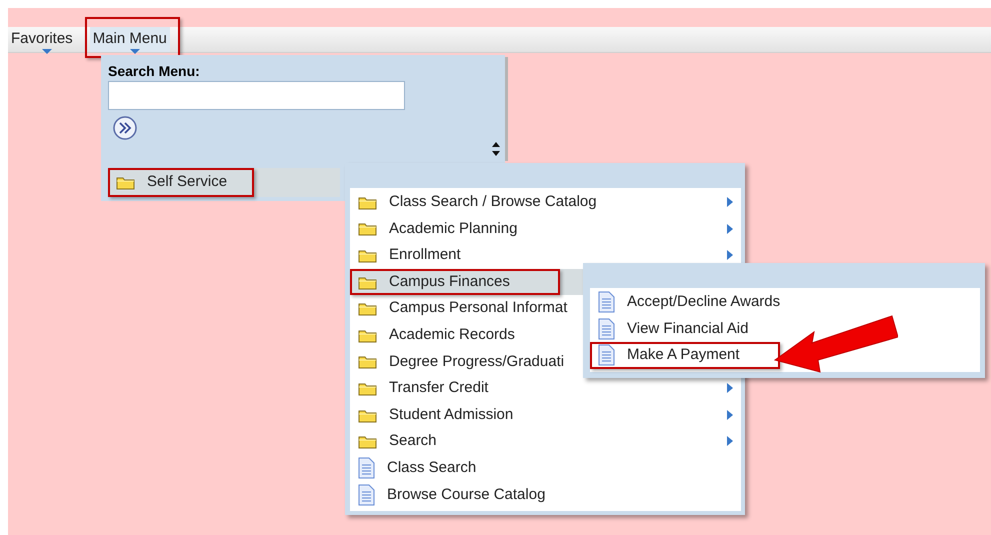  I want to click on menu-item: Academic Planning, so click(545, 229).